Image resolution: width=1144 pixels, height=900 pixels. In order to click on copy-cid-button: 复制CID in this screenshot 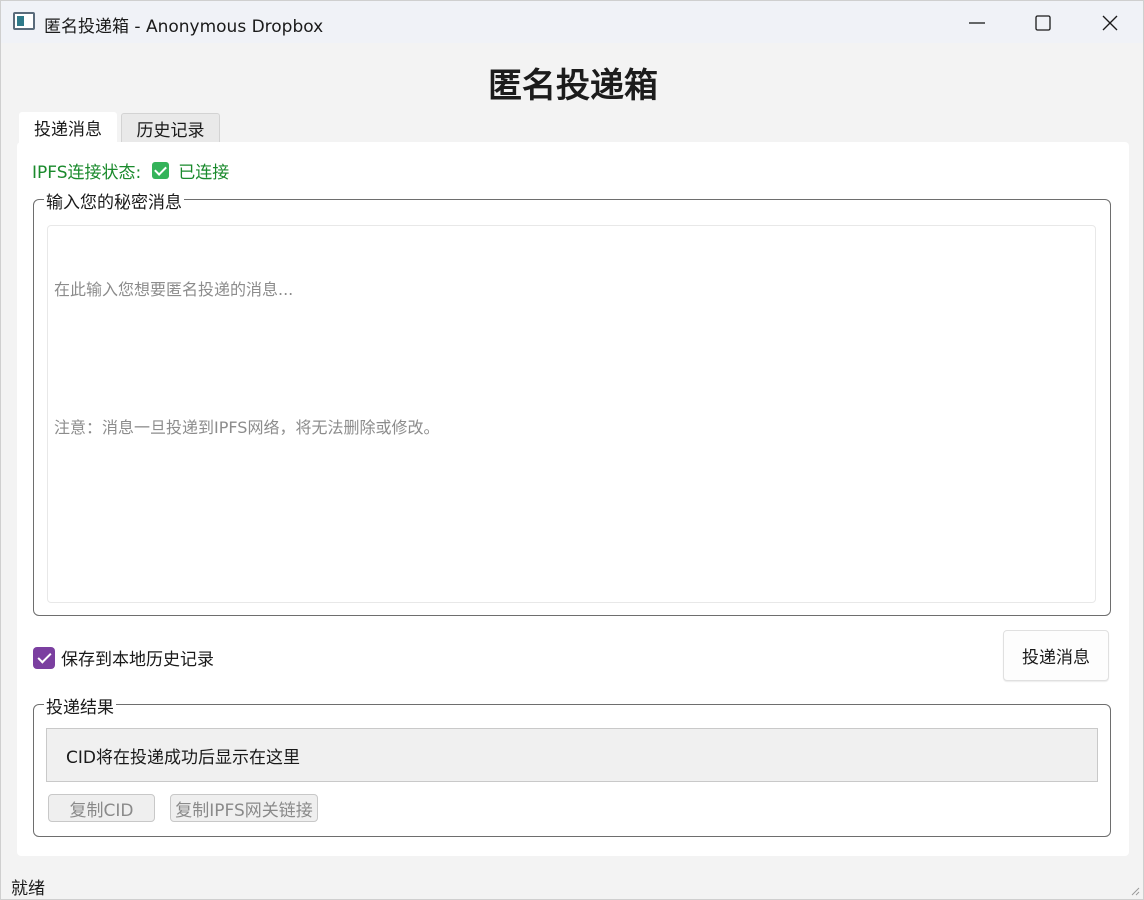, I will do `click(101, 808)`.